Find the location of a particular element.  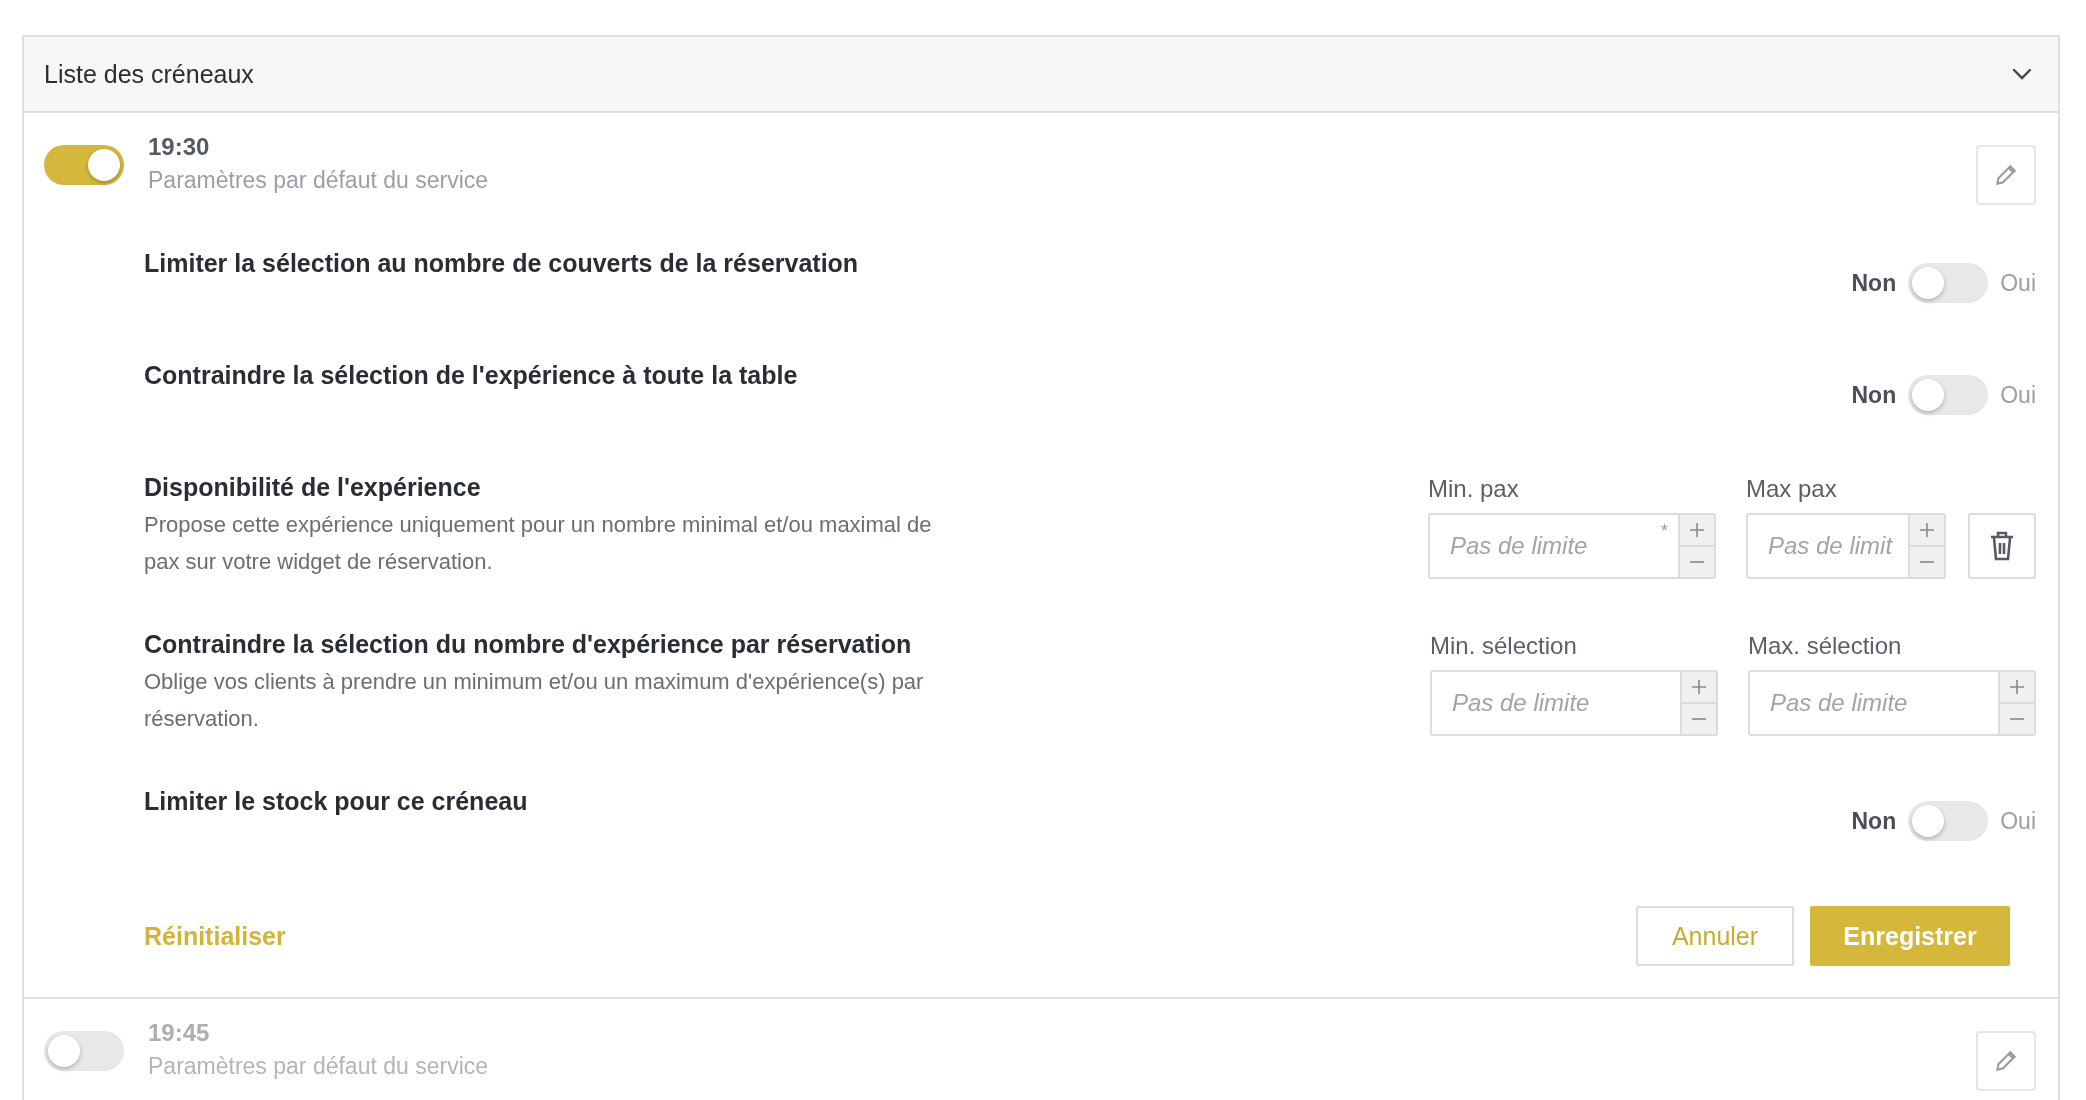

setting-title: Disponibilité de l'expérience is located at coordinates (313, 487).